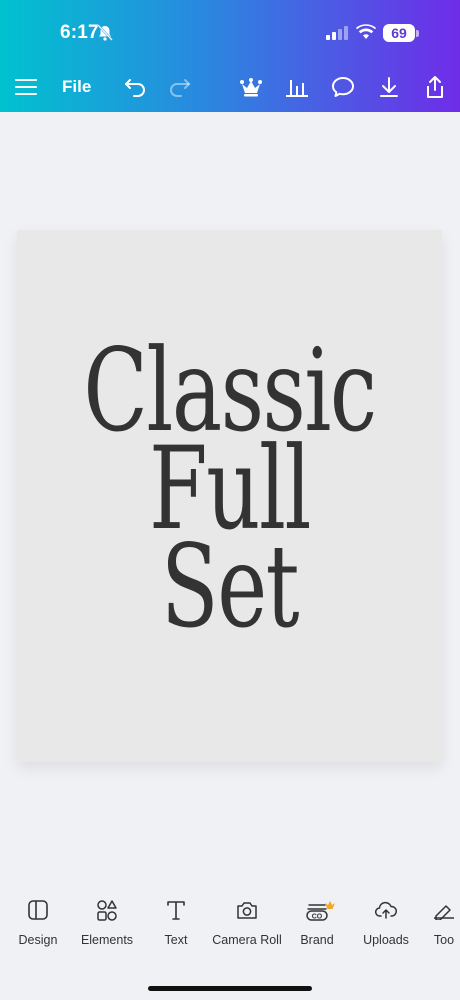 This screenshot has height=1000, width=460. I want to click on undo-icon, so click(135, 87).